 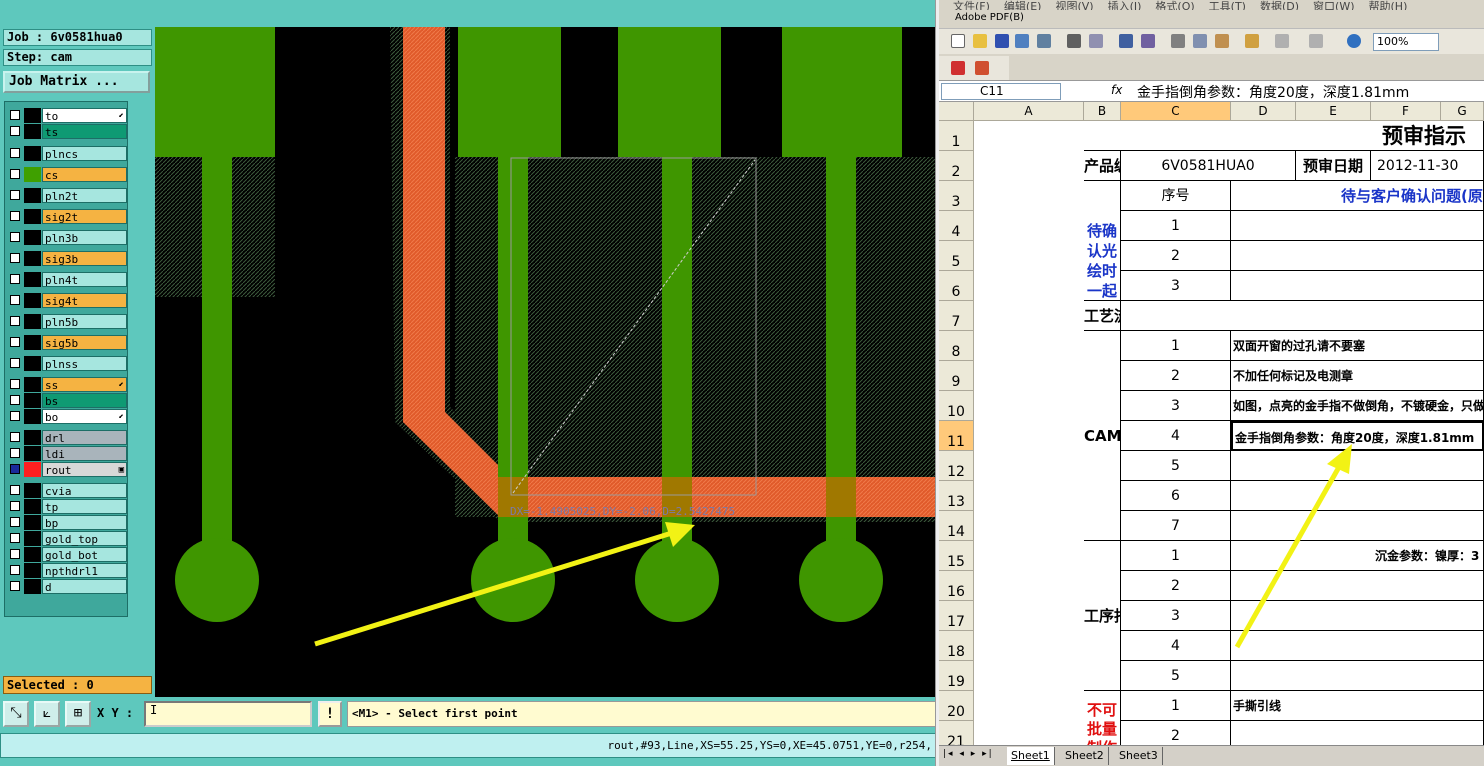 I want to click on row-header-11: 11, so click(x=956, y=436).